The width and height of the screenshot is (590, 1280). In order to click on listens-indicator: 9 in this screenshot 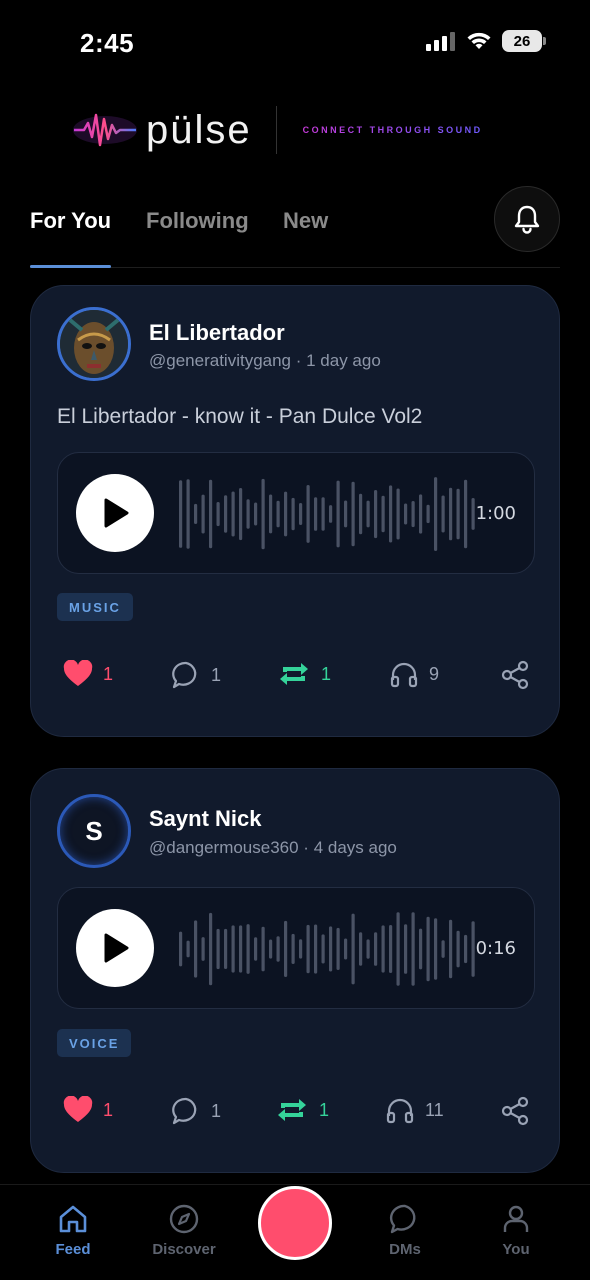, I will do `click(414, 674)`.